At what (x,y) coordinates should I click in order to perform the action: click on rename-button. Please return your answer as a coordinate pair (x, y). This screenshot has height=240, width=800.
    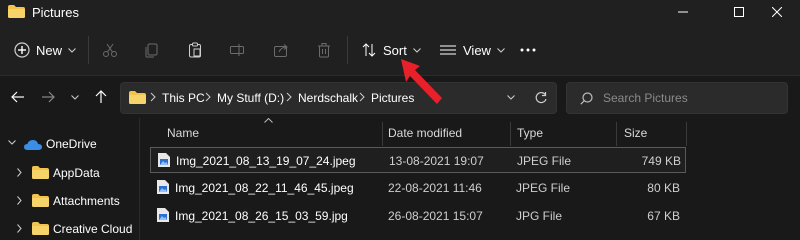
    Looking at the image, I should click on (237, 50).